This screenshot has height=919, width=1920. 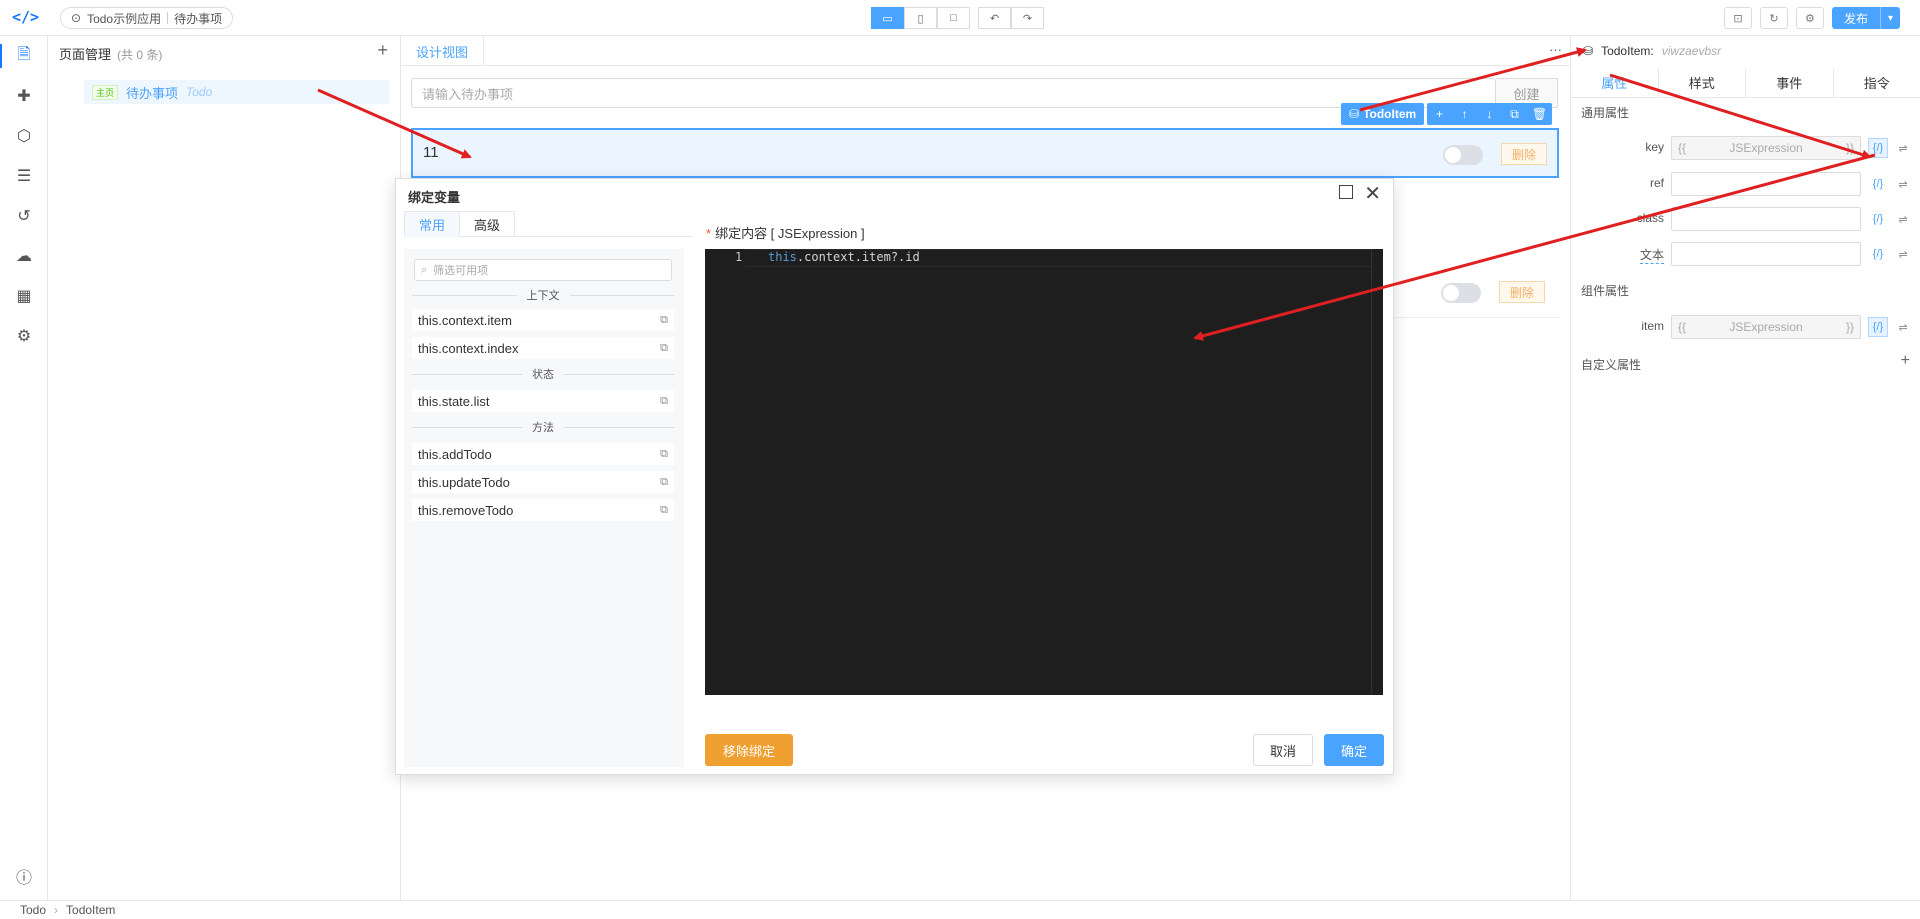 I want to click on add-custom-prop-icon: +, so click(x=1905, y=361).